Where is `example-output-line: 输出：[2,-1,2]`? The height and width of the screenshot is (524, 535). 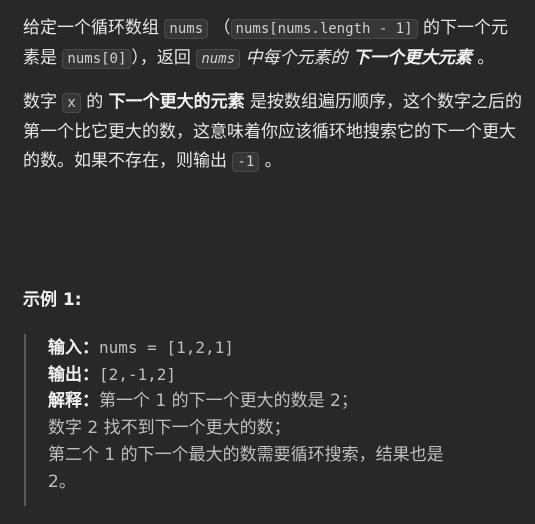 example-output-line: 输出：[2,-1,2] is located at coordinates (283, 374).